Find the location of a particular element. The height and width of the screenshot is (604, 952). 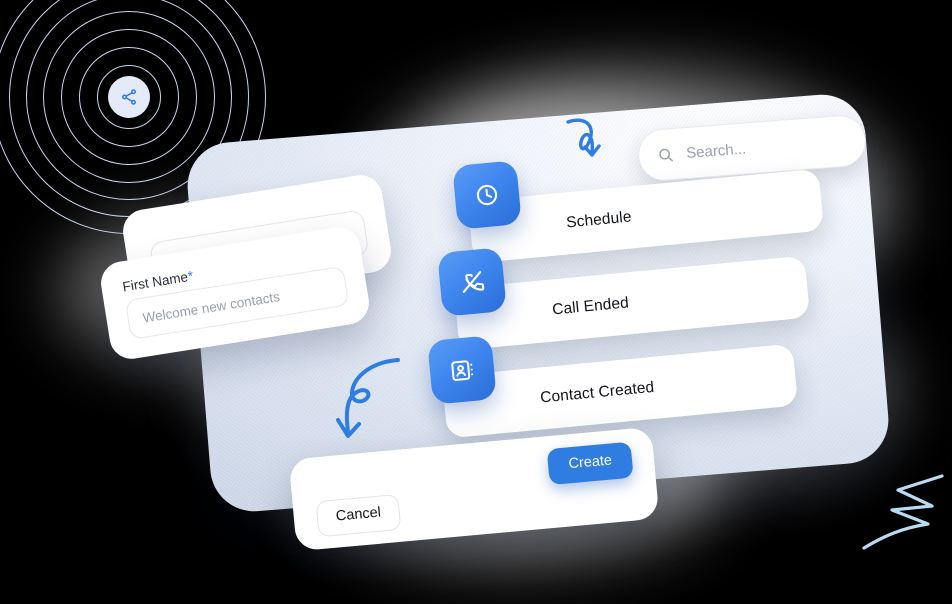

required-marker: * is located at coordinates (190, 276).